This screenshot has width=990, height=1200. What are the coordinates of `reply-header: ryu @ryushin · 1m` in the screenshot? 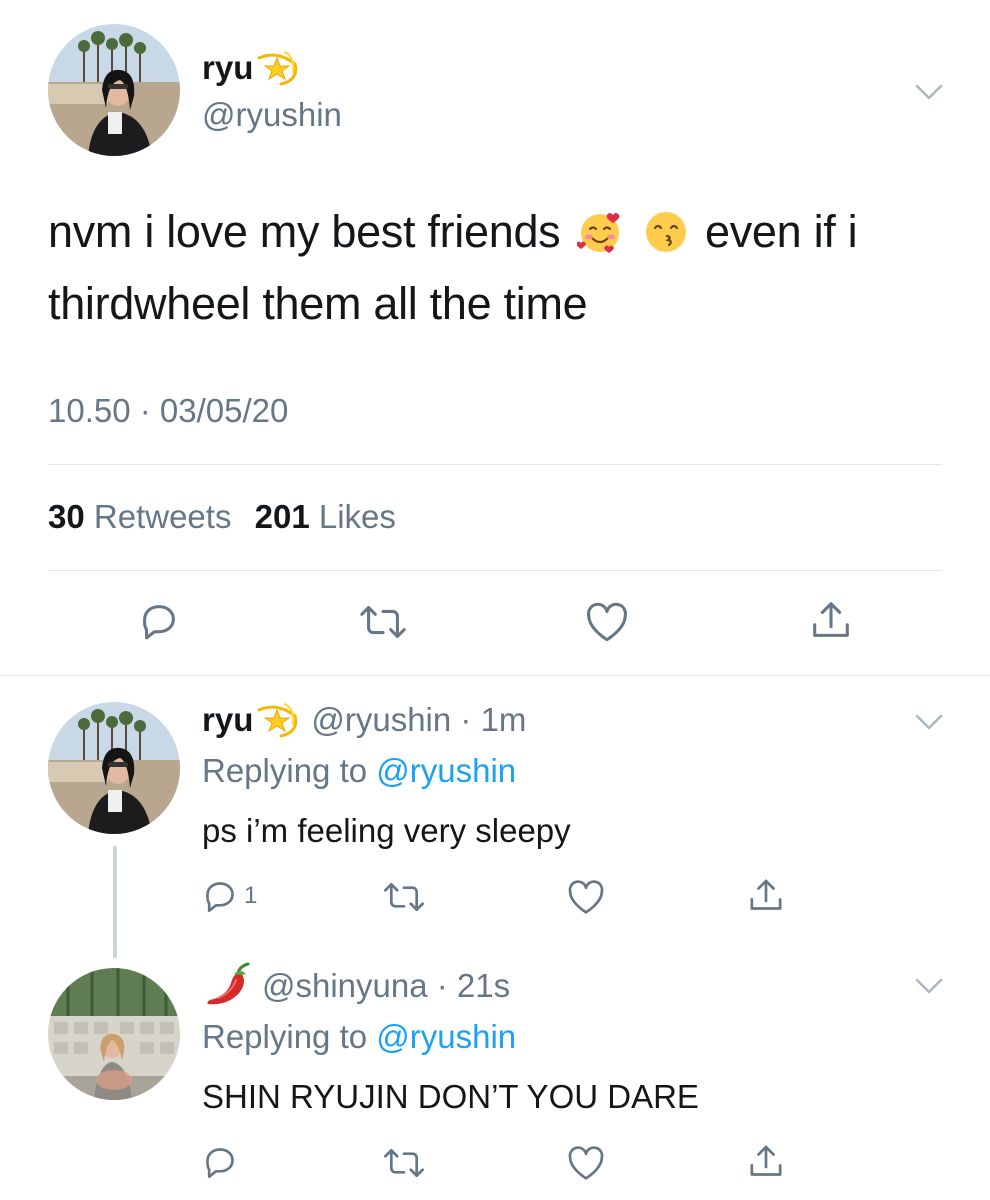 It's located at (364, 720).